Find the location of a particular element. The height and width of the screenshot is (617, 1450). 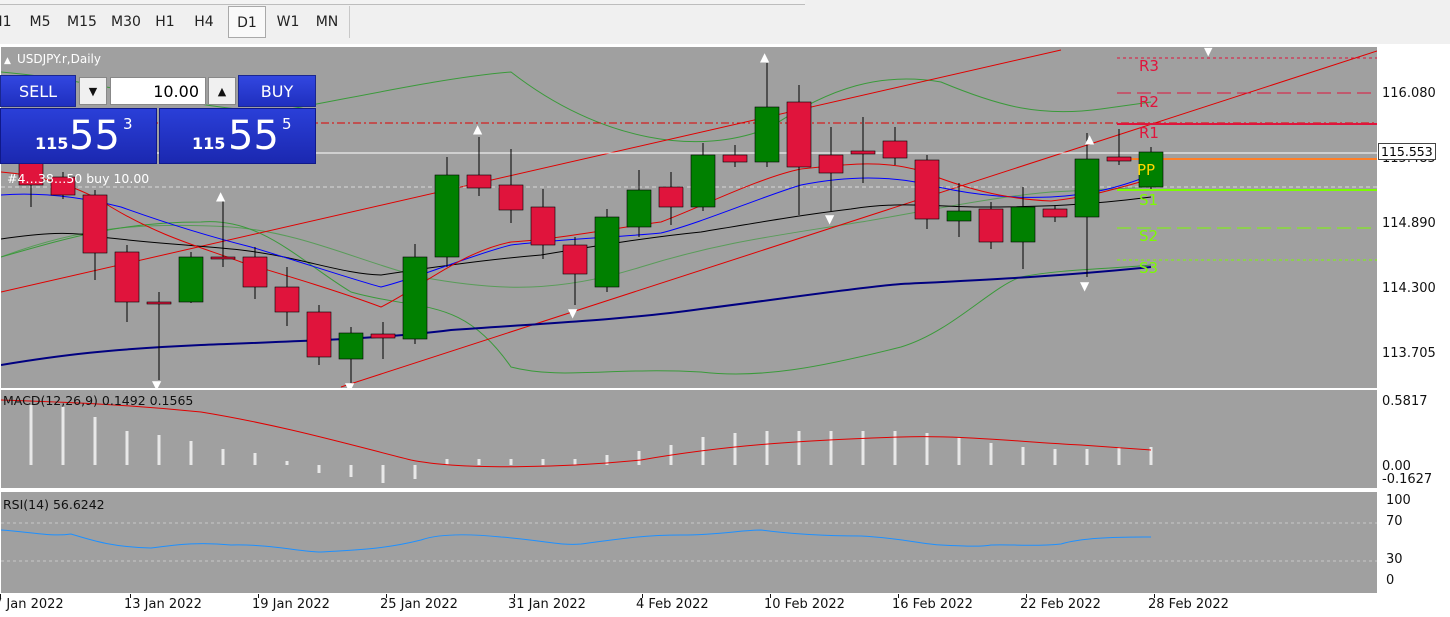

tf-m1-button: M1 is located at coordinates (7, 22).